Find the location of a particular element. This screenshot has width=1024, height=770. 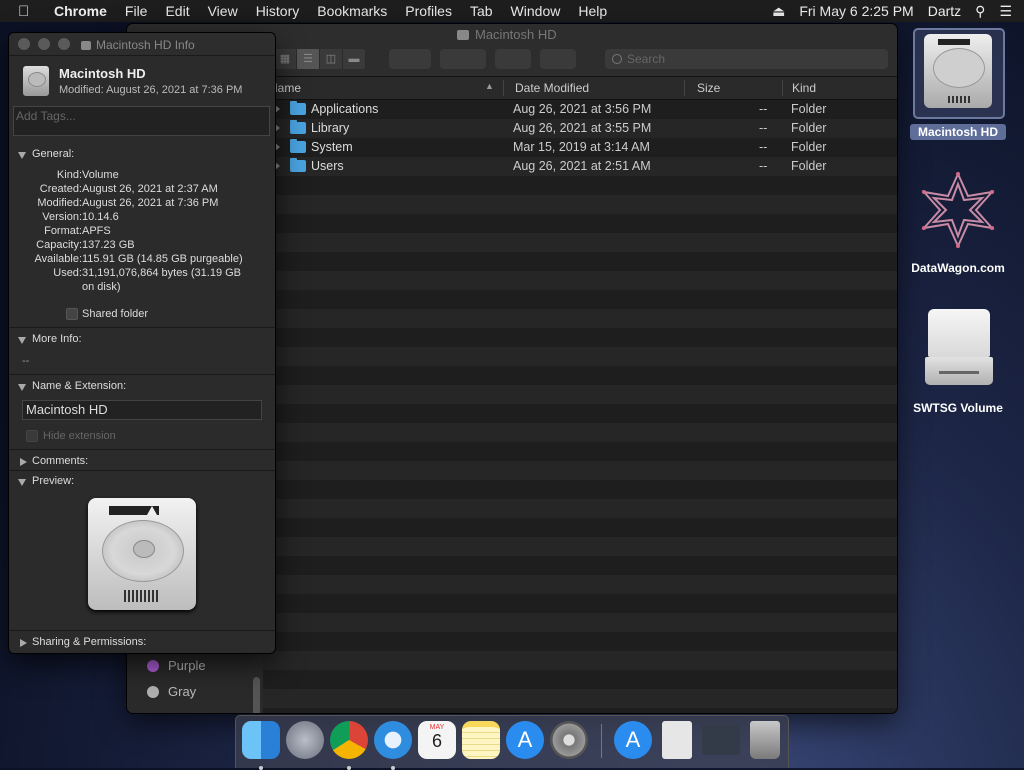

app-store-dock-icon: A is located at coordinates (525, 740).